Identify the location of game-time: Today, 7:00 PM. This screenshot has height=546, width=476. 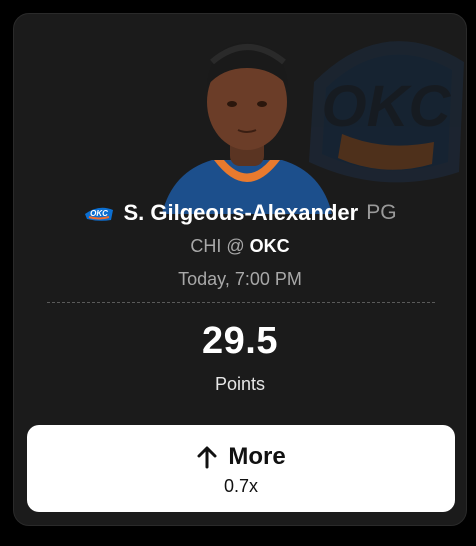
(240, 279).